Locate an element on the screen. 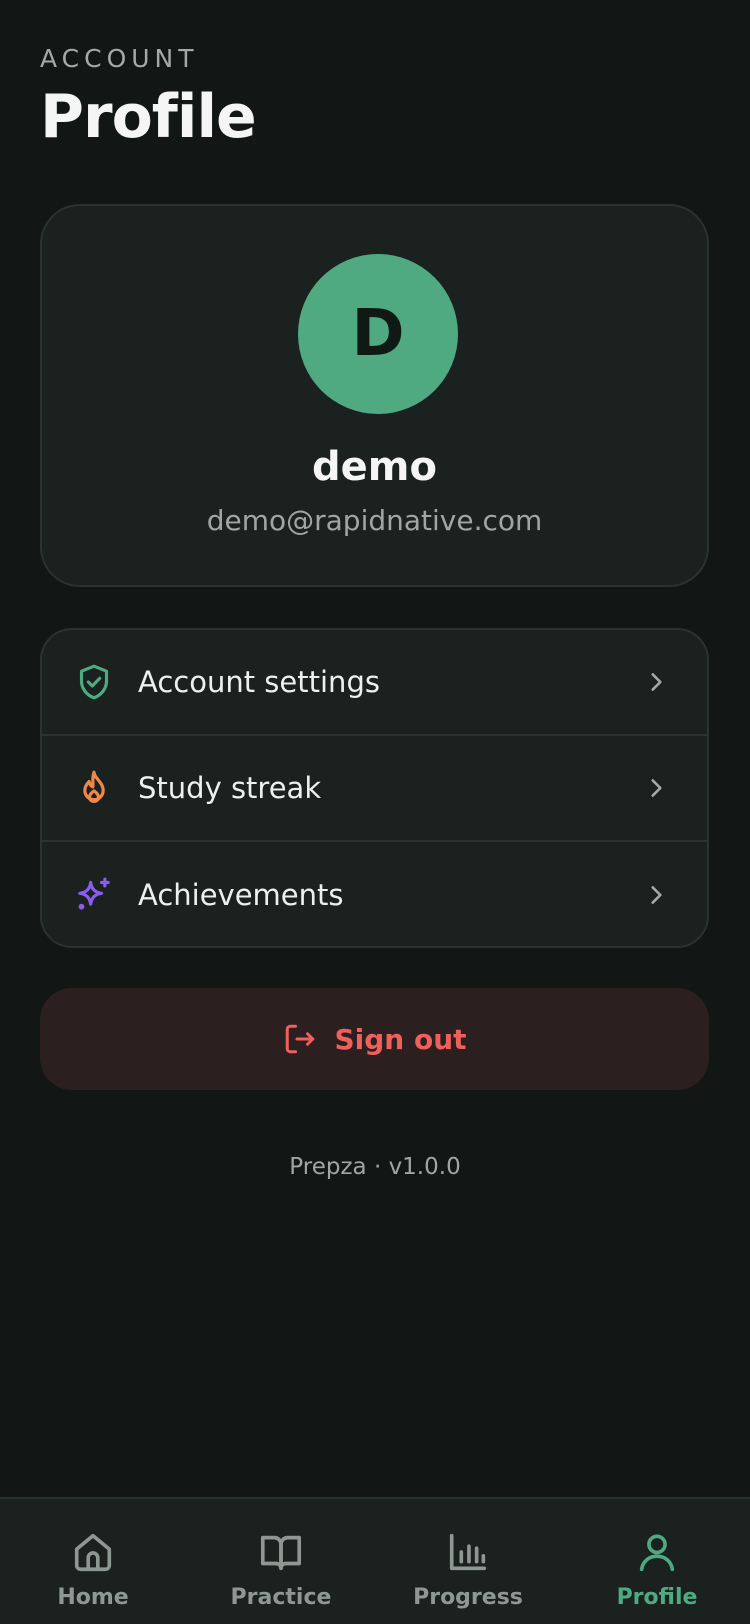  home-icon is located at coordinates (93, 1552).